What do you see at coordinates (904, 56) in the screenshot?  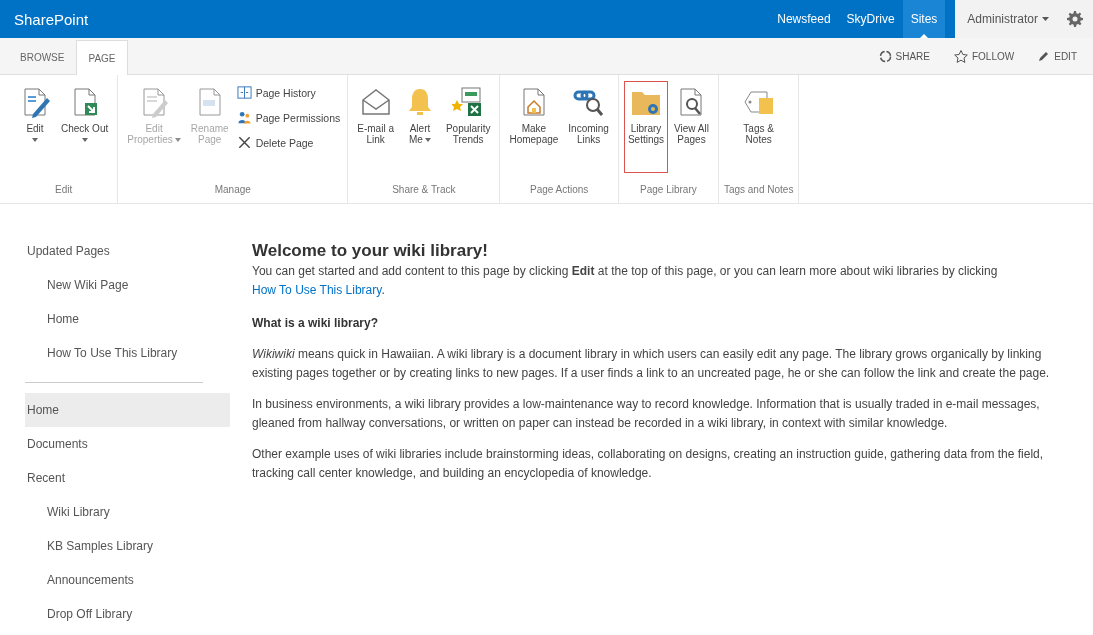 I see `action-link: SHARE` at bounding box center [904, 56].